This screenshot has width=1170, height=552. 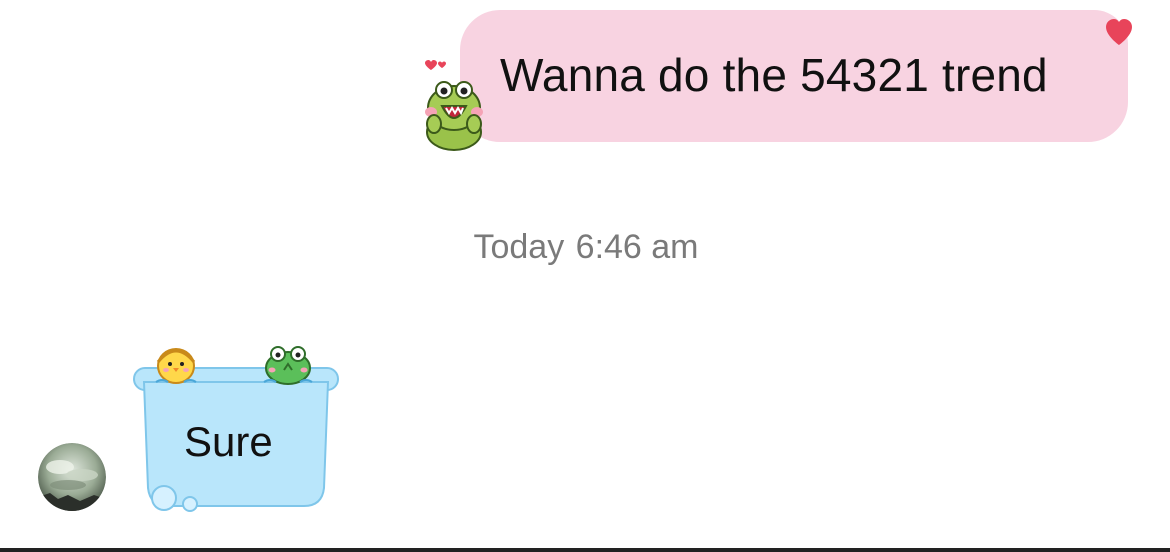 What do you see at coordinates (454, 105) in the screenshot?
I see `frog-sticker-icon` at bounding box center [454, 105].